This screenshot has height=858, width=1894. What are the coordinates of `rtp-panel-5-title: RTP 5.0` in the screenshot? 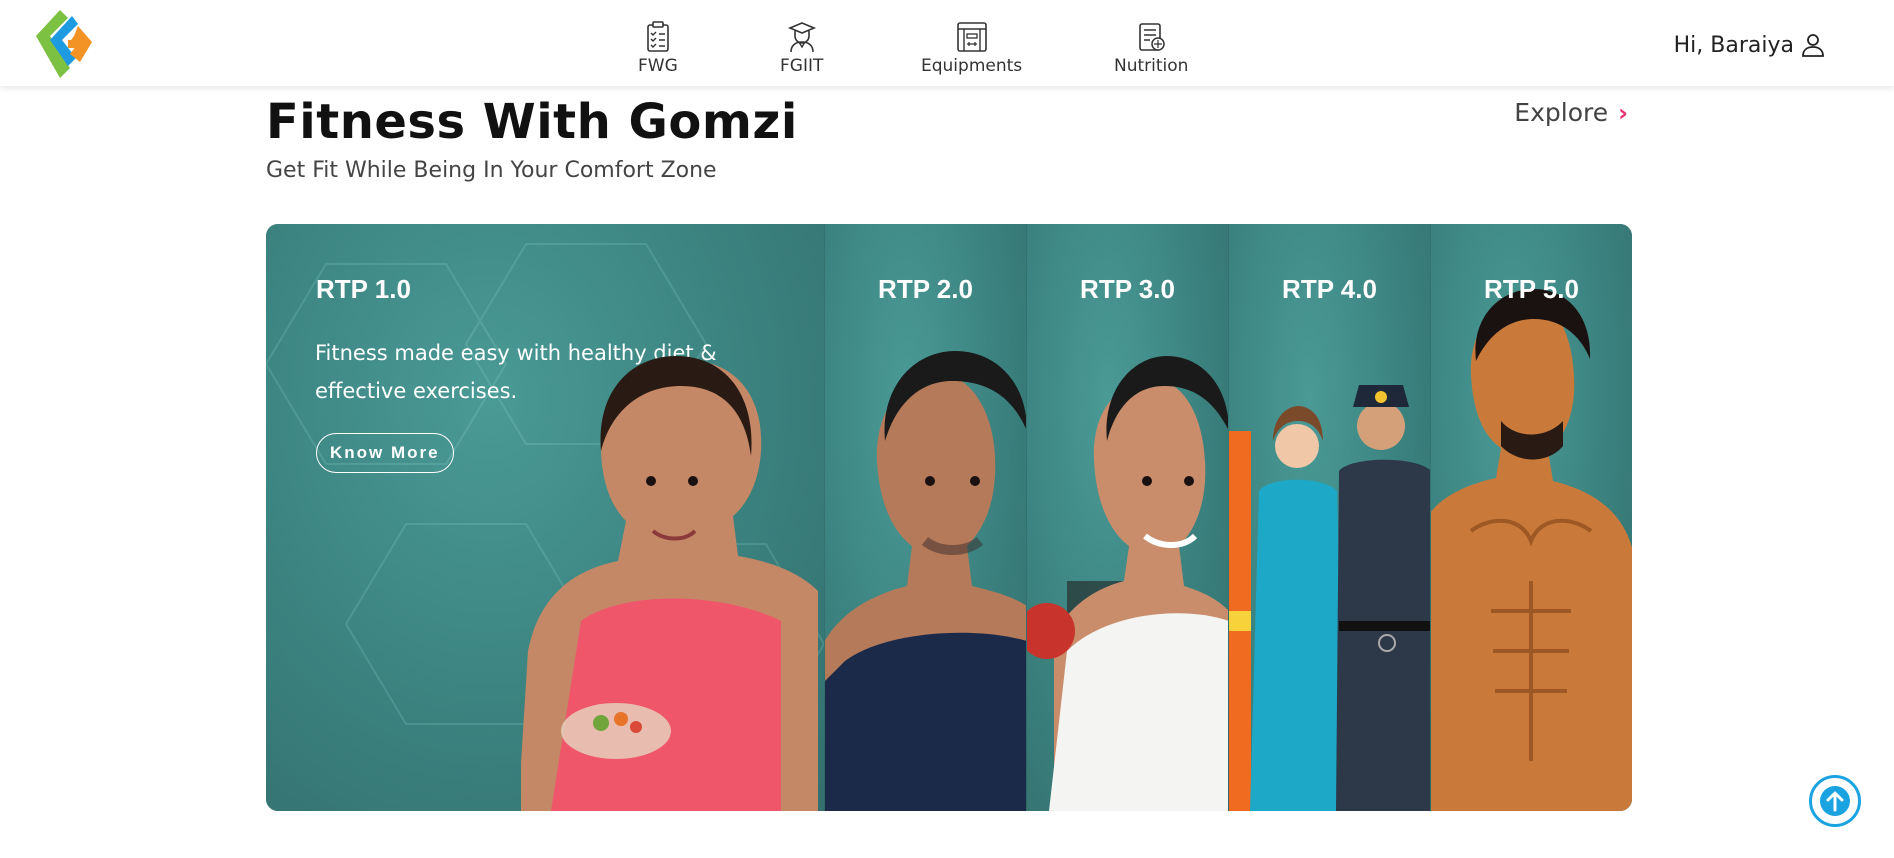 It's located at (1531, 289).